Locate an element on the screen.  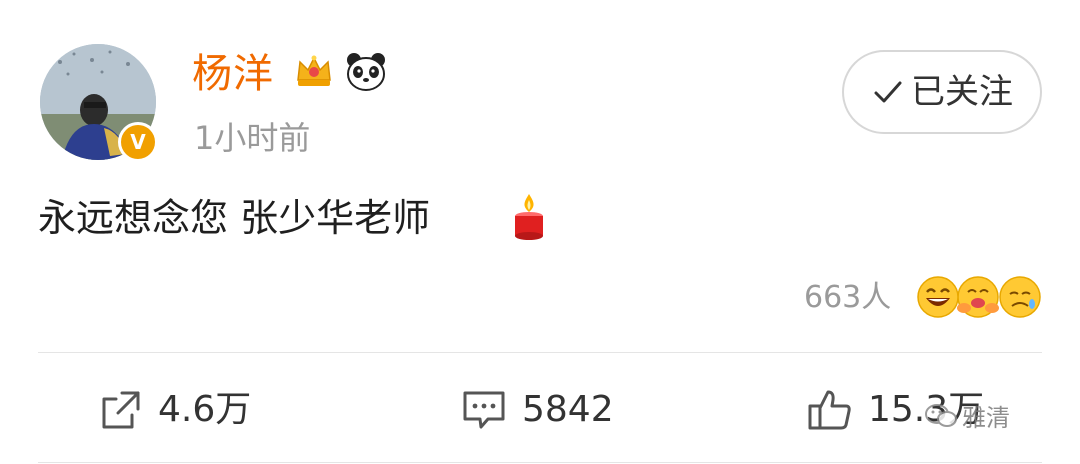
wechat-icon is located at coordinates (941, 415).